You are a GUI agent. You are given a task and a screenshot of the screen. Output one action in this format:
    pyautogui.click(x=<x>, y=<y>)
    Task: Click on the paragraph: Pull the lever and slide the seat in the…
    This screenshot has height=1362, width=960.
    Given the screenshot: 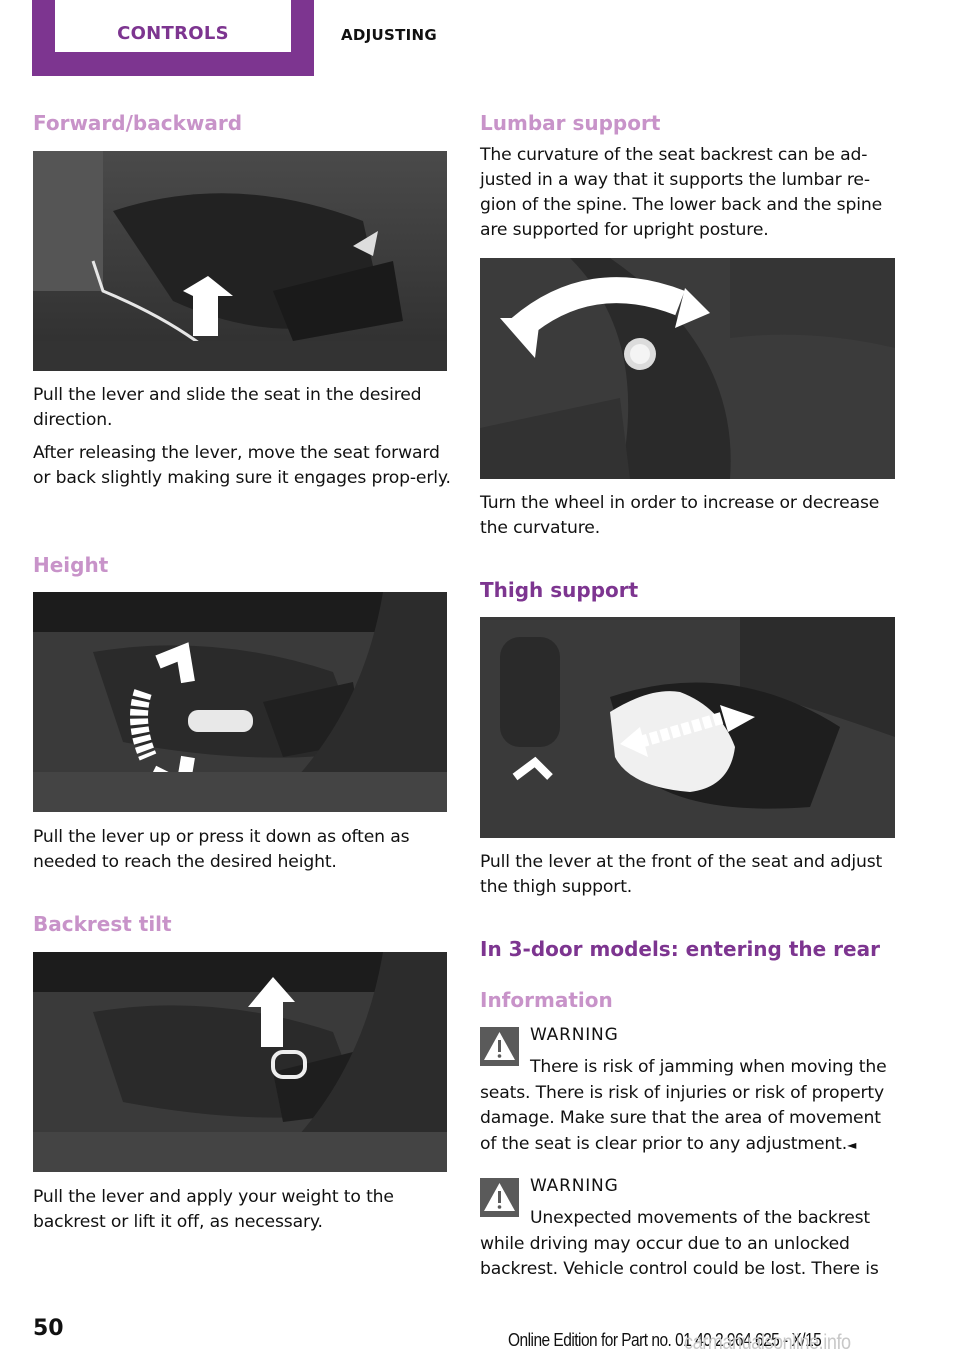 What is the action you would take?
    pyautogui.click(x=227, y=407)
    